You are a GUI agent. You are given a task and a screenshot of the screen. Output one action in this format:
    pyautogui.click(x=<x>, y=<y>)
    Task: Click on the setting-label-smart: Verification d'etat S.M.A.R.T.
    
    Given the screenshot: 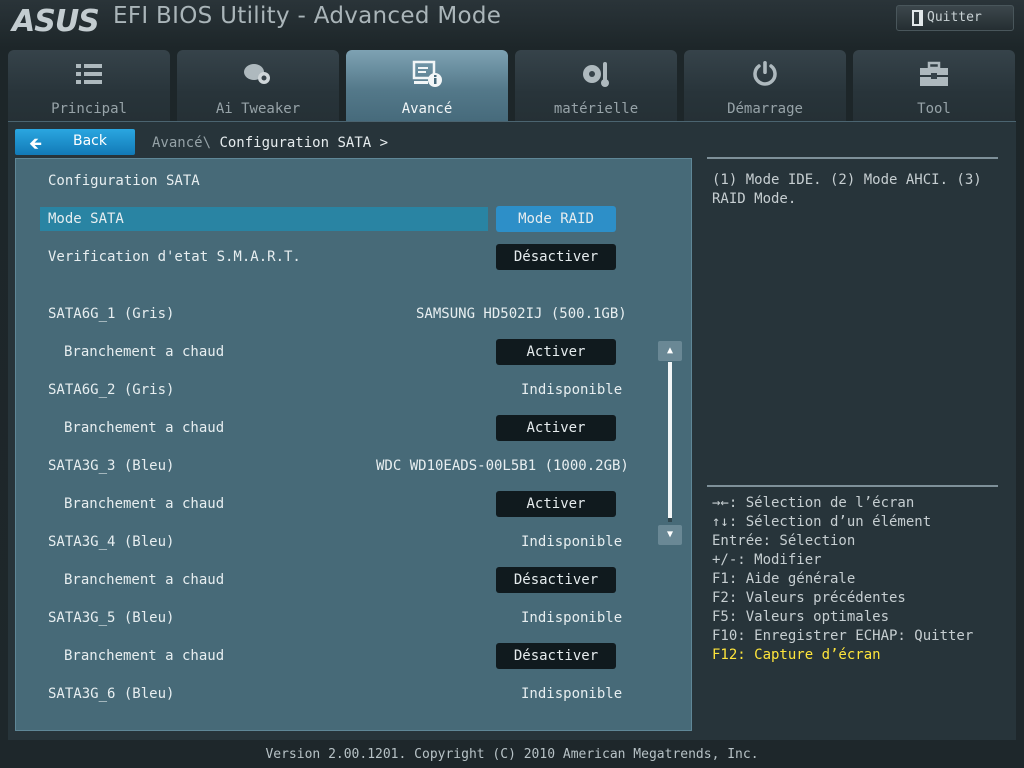 What is the action you would take?
    pyautogui.click(x=174, y=257)
    